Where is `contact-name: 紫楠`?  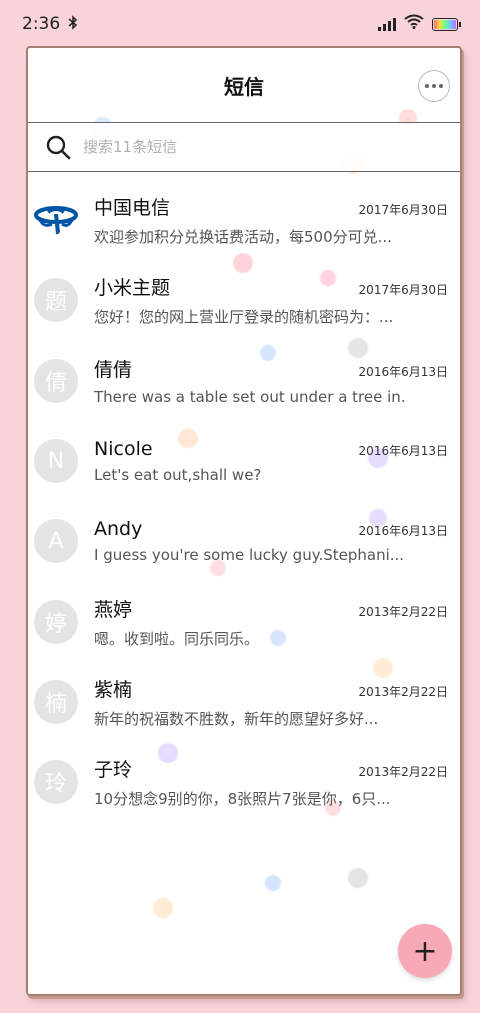 contact-name: 紫楠 is located at coordinates (113, 689).